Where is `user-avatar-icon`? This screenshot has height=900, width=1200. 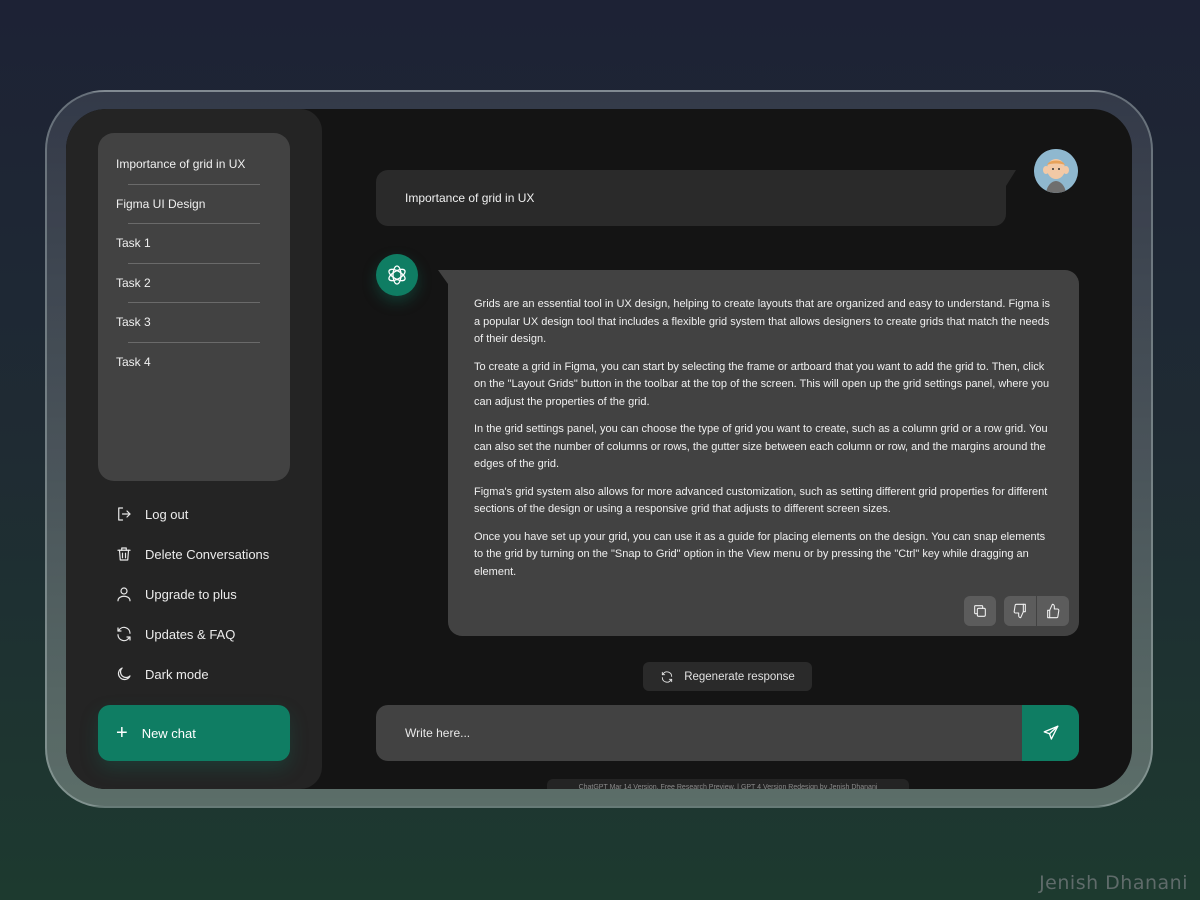
user-avatar-icon is located at coordinates (1056, 171).